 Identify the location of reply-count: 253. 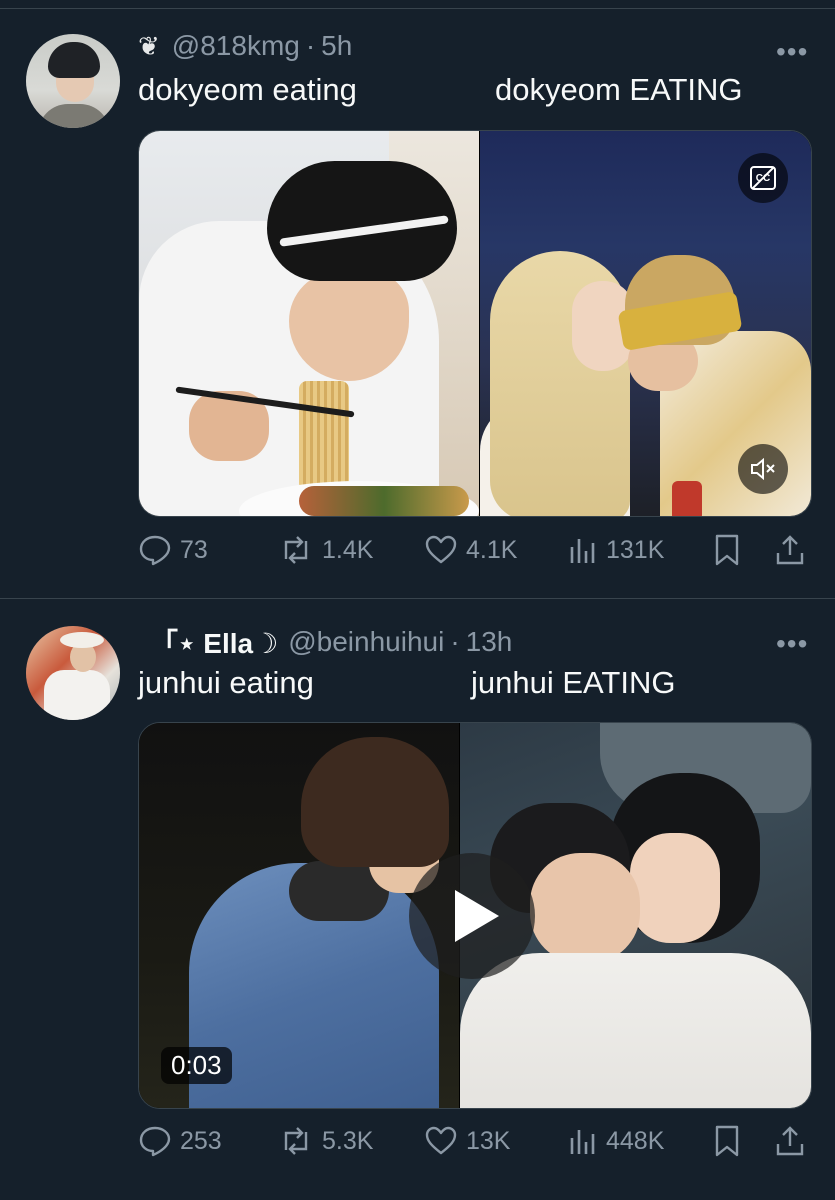
(201, 1140).